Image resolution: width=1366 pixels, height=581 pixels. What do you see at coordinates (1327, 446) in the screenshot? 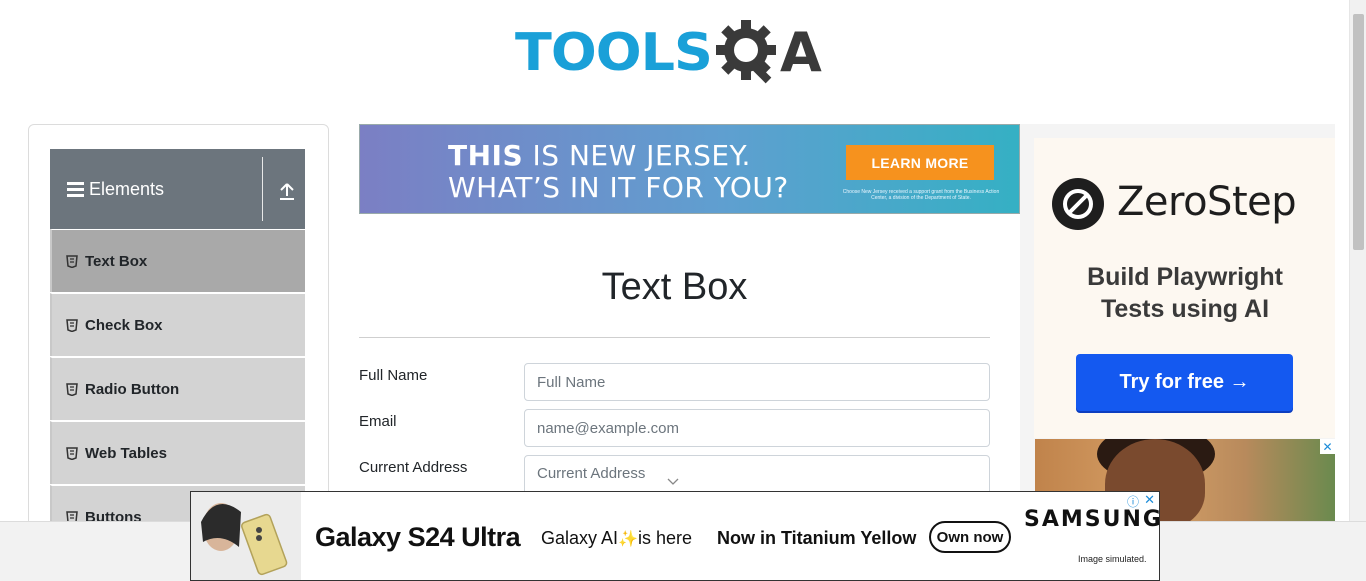
I see `close-icon: ✕` at bounding box center [1327, 446].